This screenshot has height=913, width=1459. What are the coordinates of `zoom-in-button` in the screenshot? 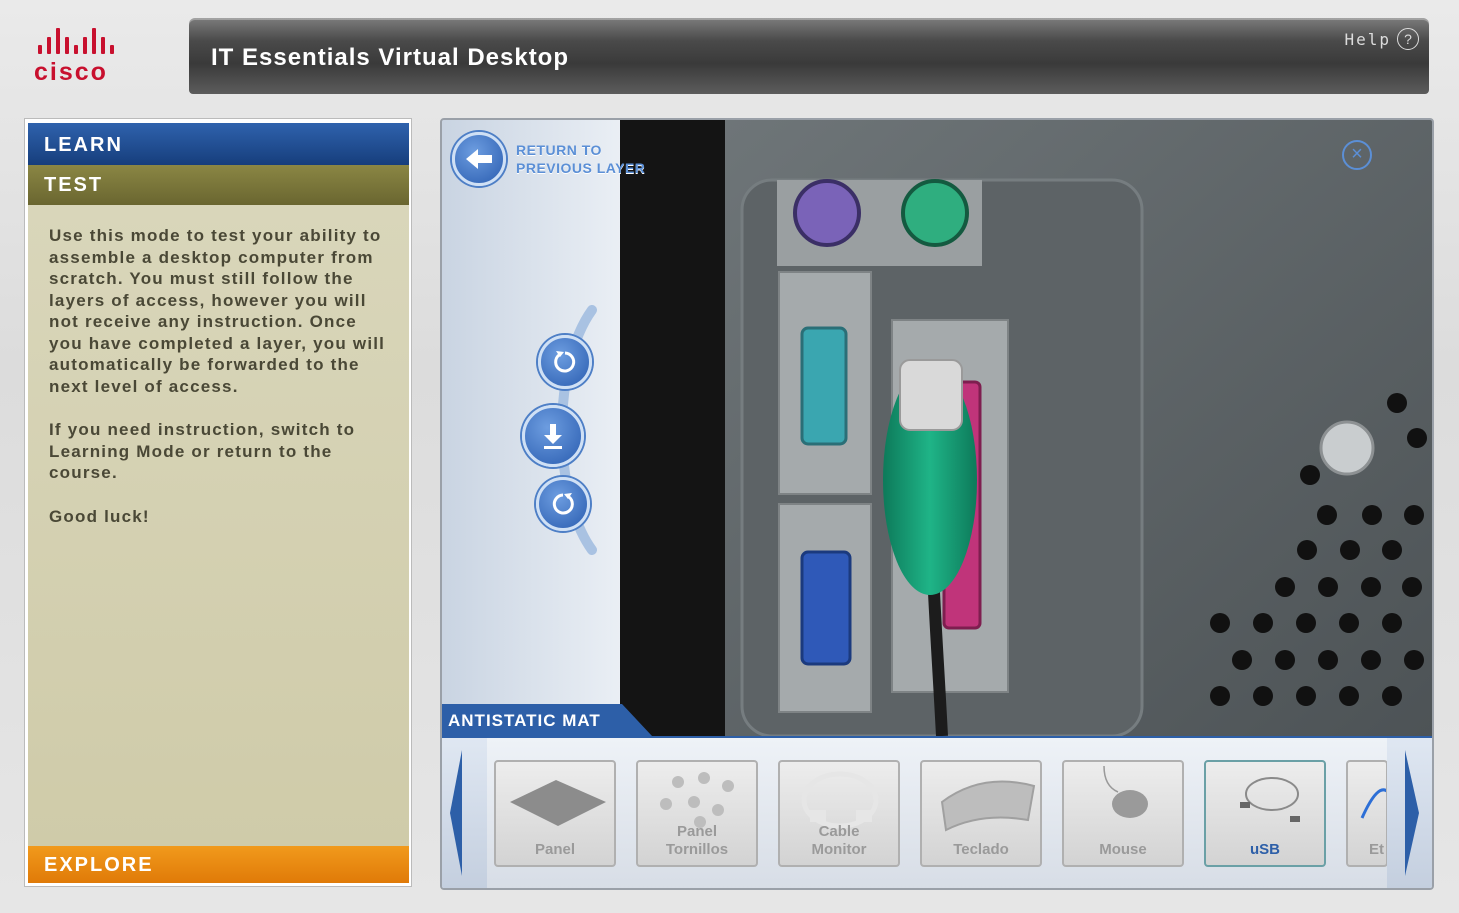 It's located at (553, 436).